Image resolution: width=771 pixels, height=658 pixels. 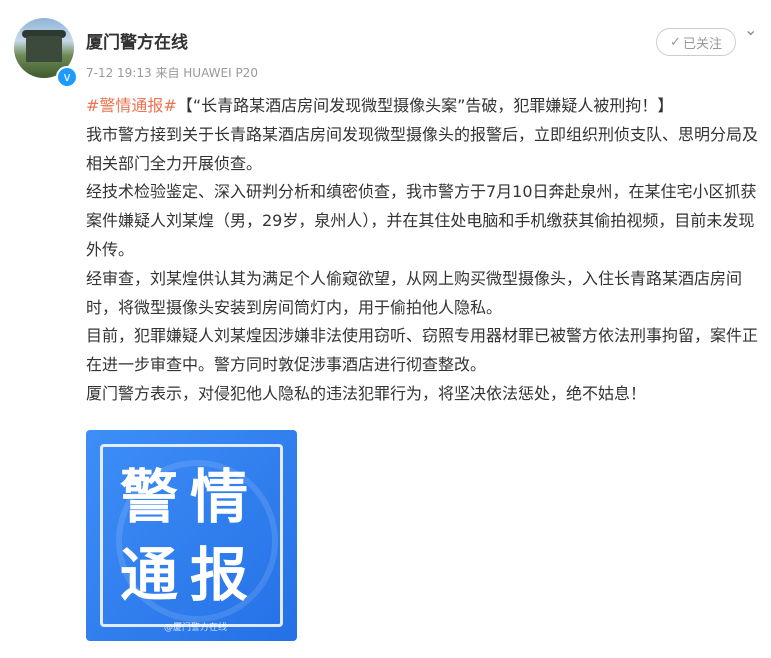 I want to click on image-glyph: 警, so click(x=149, y=497).